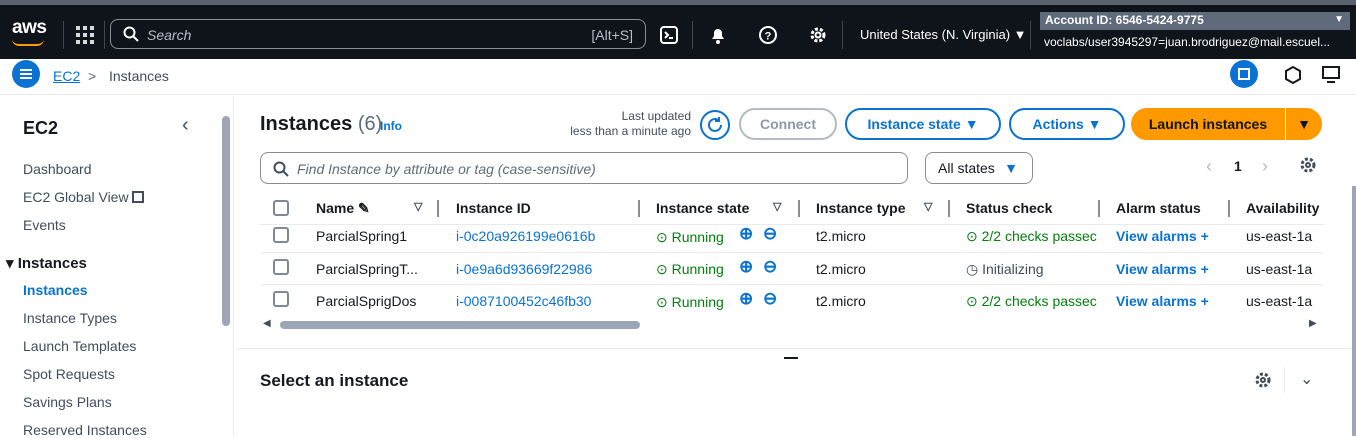 The height and width of the screenshot is (438, 1356). Describe the element at coordinates (1331, 75) in the screenshot. I see `tools-panel-icon` at that location.